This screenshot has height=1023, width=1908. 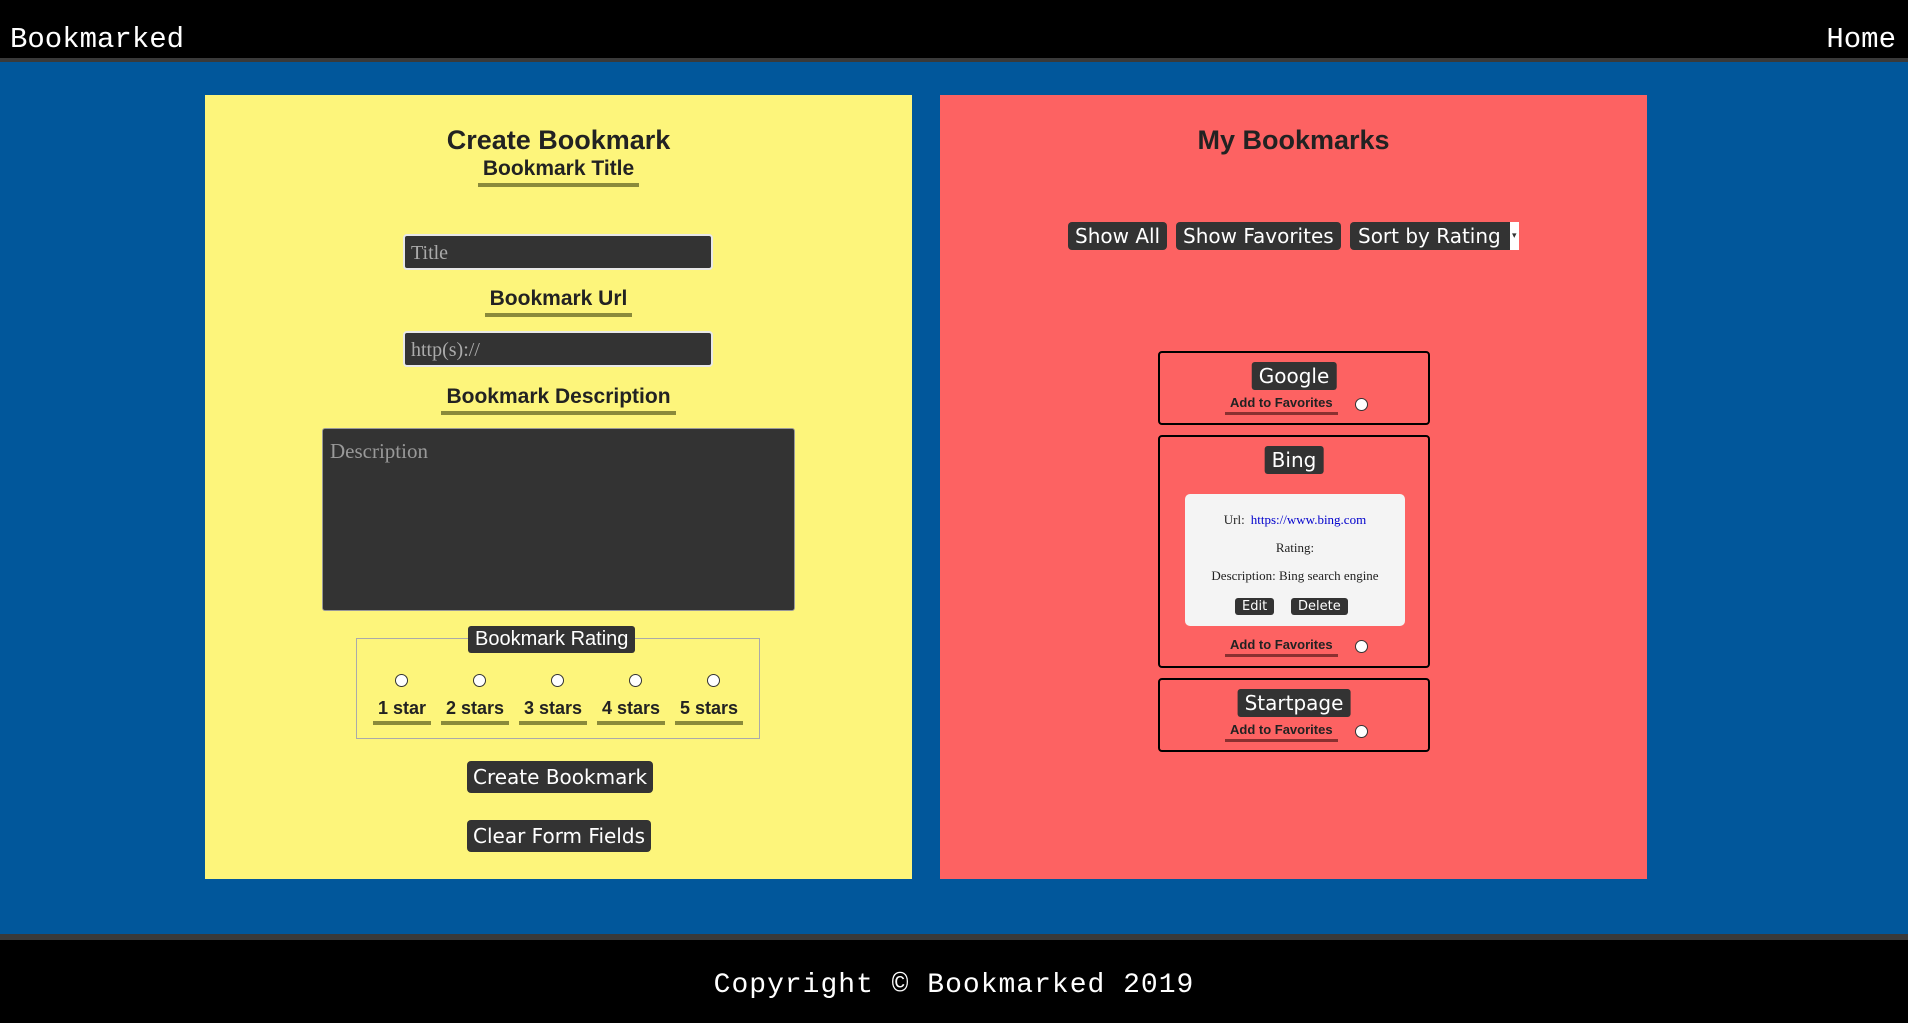 I want to click on show-all-button: Show All, so click(x=1118, y=236).